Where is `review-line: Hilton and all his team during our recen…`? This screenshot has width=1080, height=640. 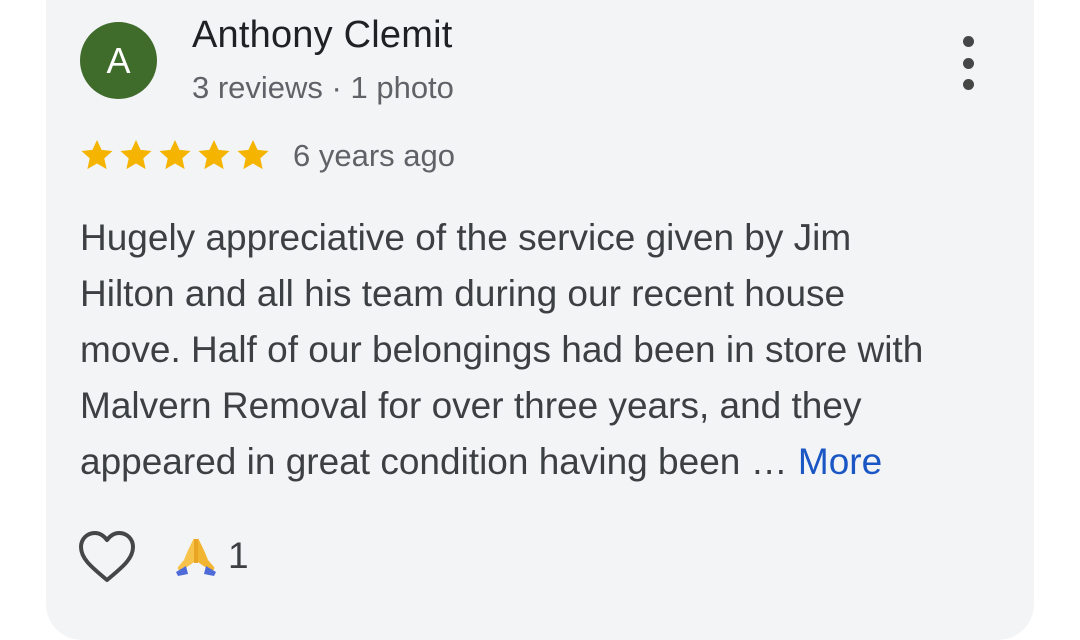
review-line: Hilton and all his team during our recen… is located at coordinates (463, 293).